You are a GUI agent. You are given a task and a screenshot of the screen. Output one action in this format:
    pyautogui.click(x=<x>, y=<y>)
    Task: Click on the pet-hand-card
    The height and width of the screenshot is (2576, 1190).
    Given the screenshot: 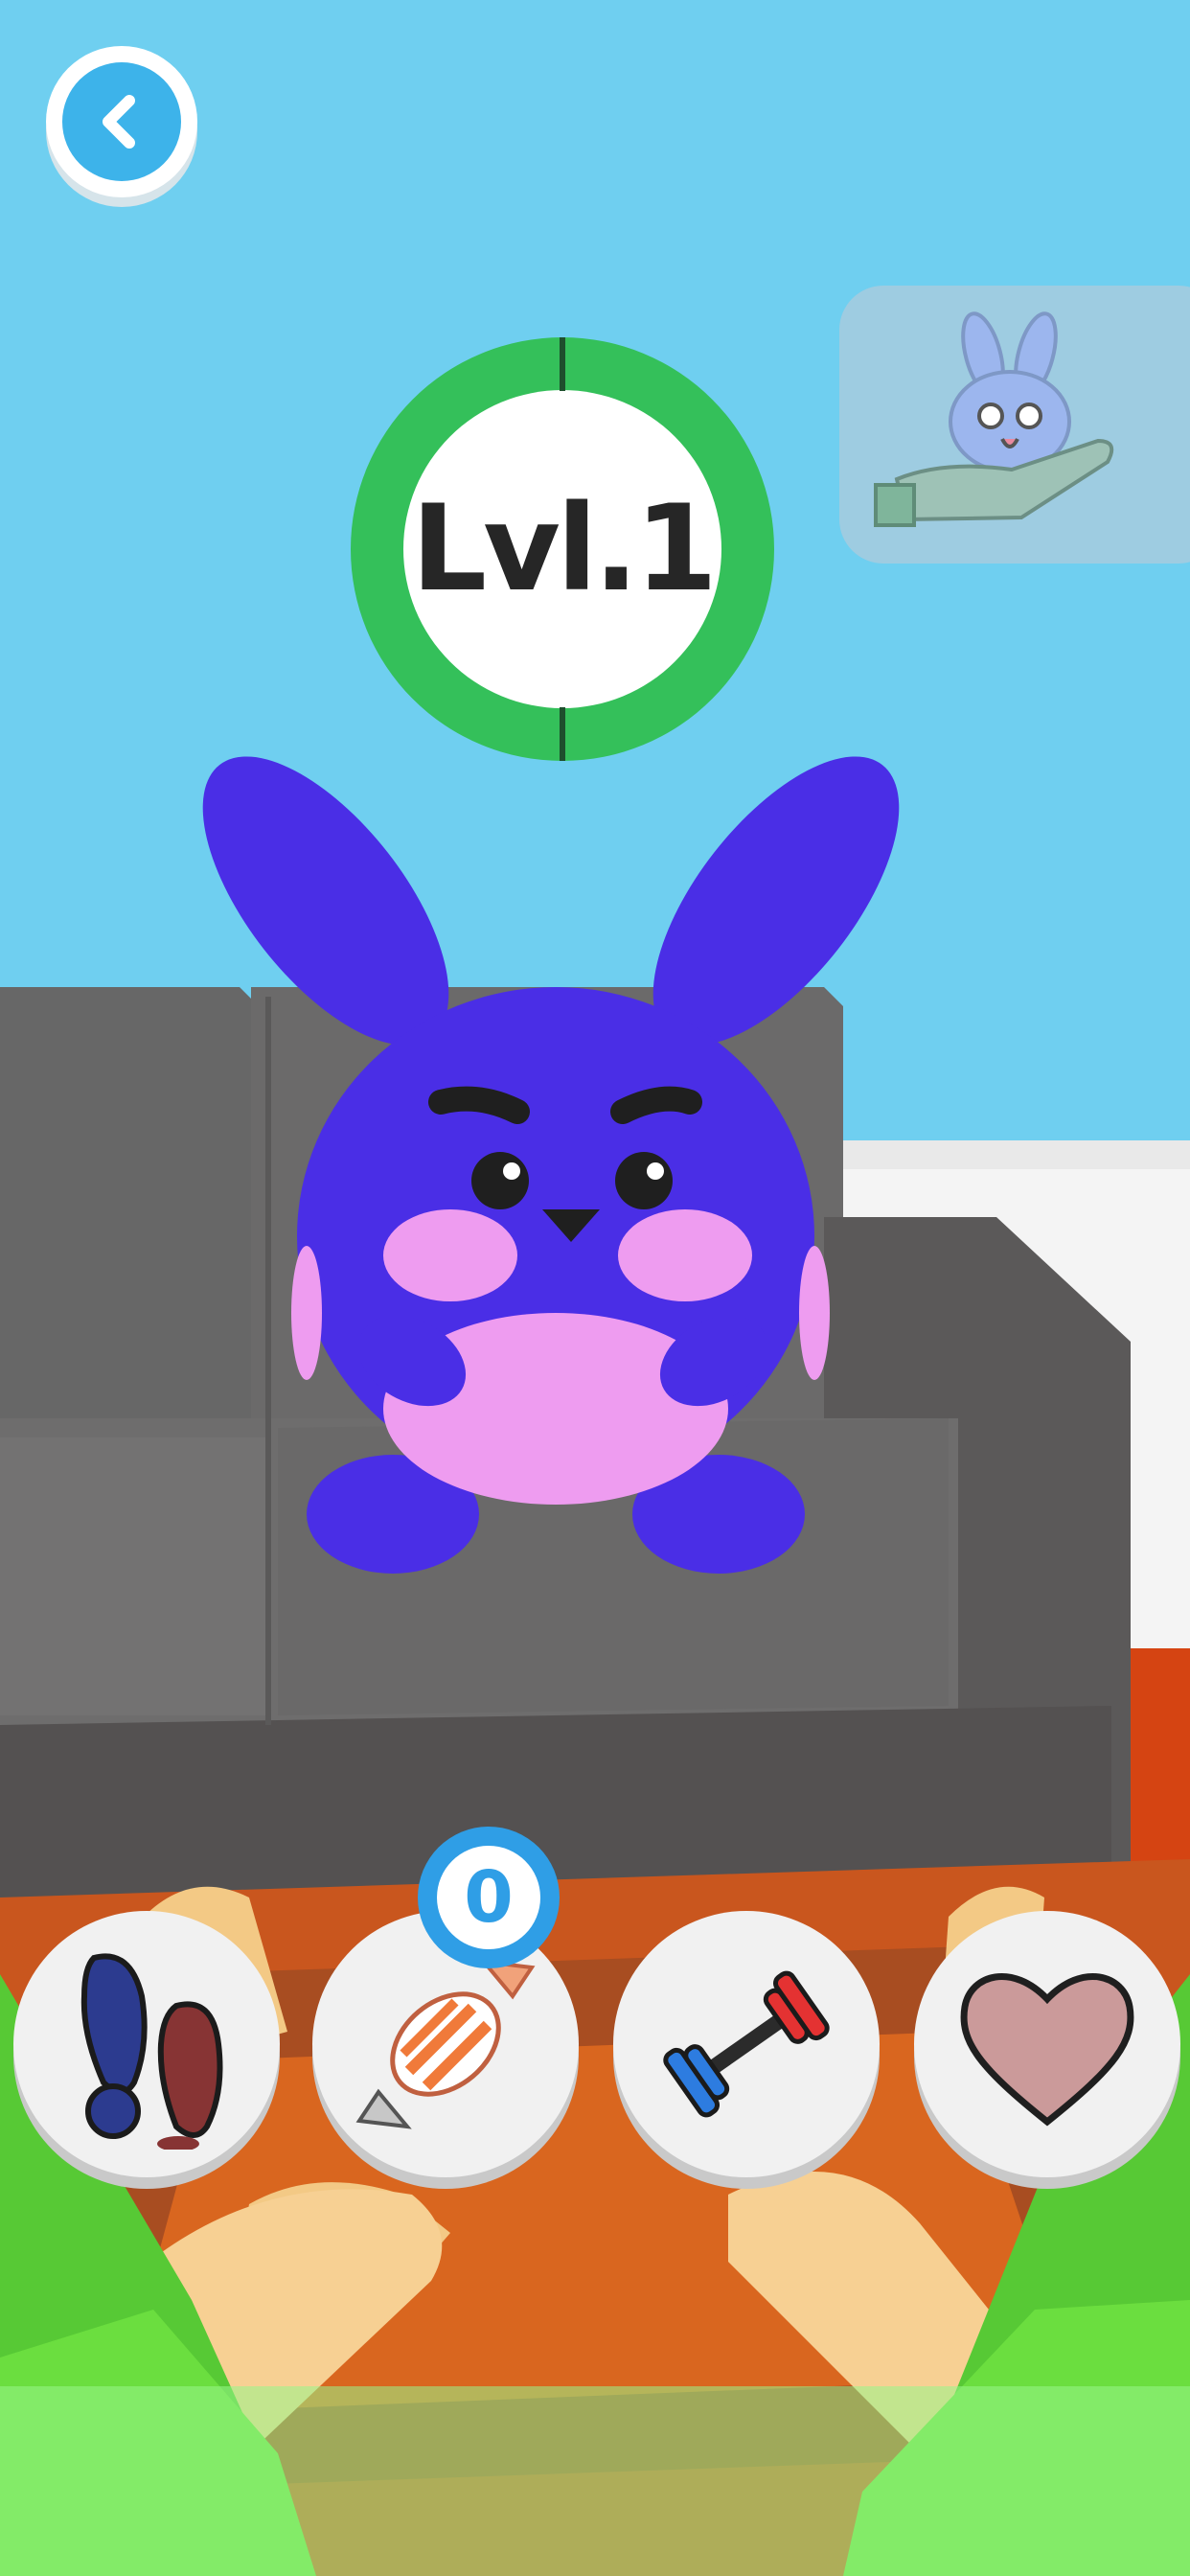 What is the action you would take?
    pyautogui.click(x=1015, y=425)
    